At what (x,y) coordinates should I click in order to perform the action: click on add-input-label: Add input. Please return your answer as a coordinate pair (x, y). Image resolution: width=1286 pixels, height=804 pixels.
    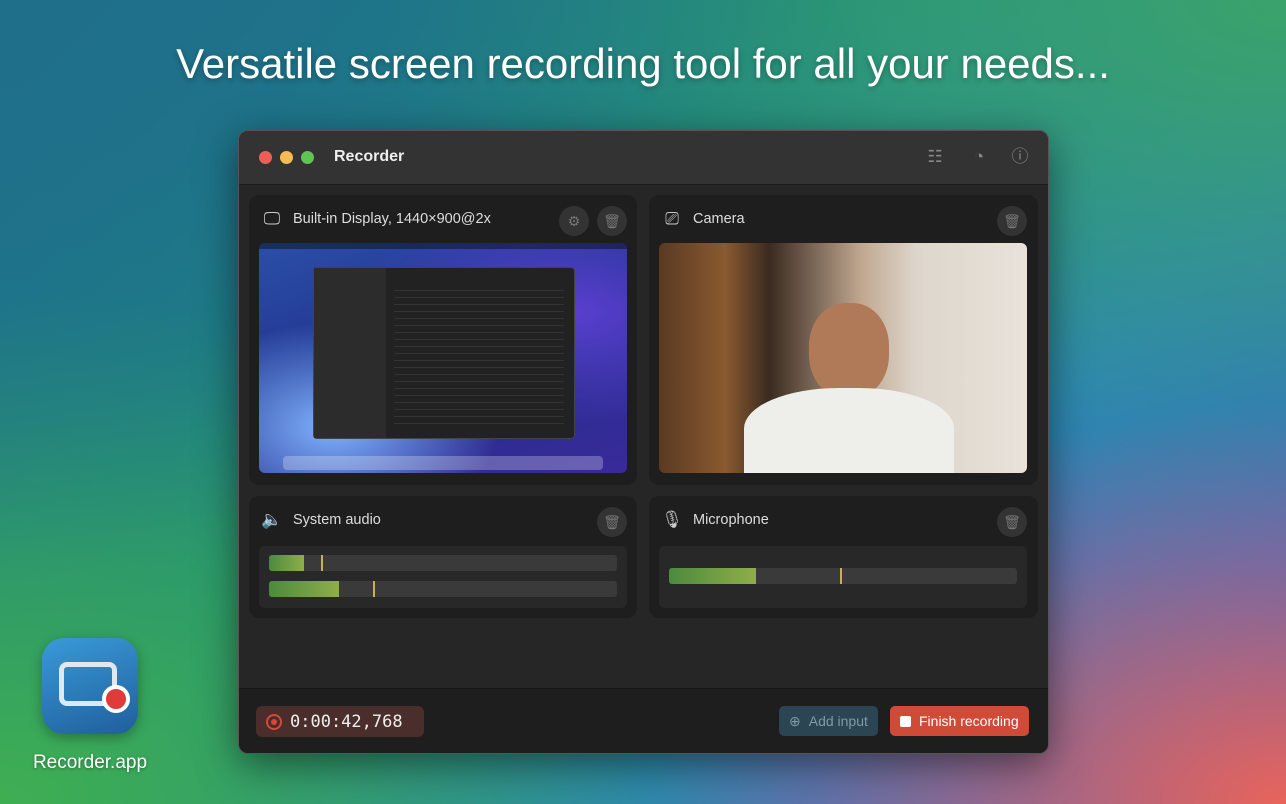
    Looking at the image, I should click on (838, 721).